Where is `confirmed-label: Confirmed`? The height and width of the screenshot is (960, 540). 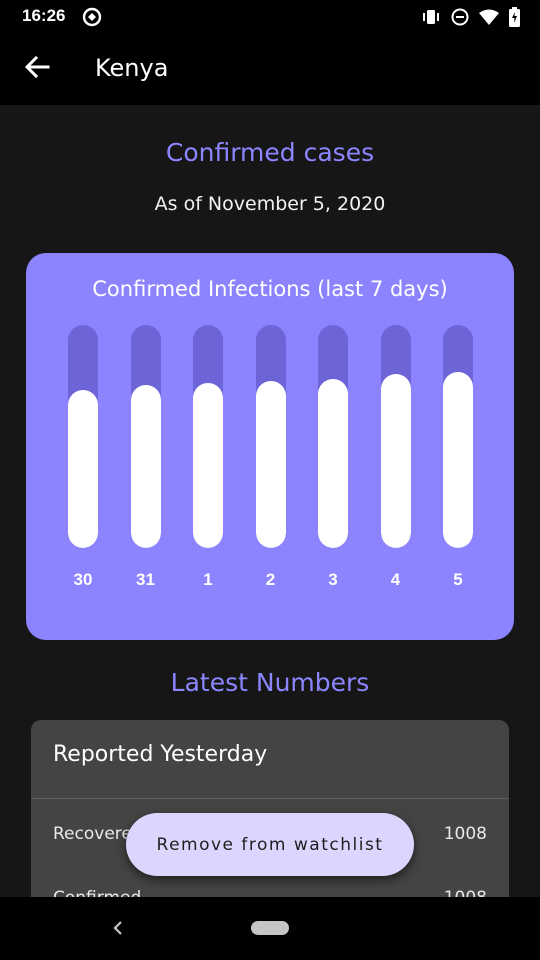 confirmed-label: Confirmed is located at coordinates (97, 892).